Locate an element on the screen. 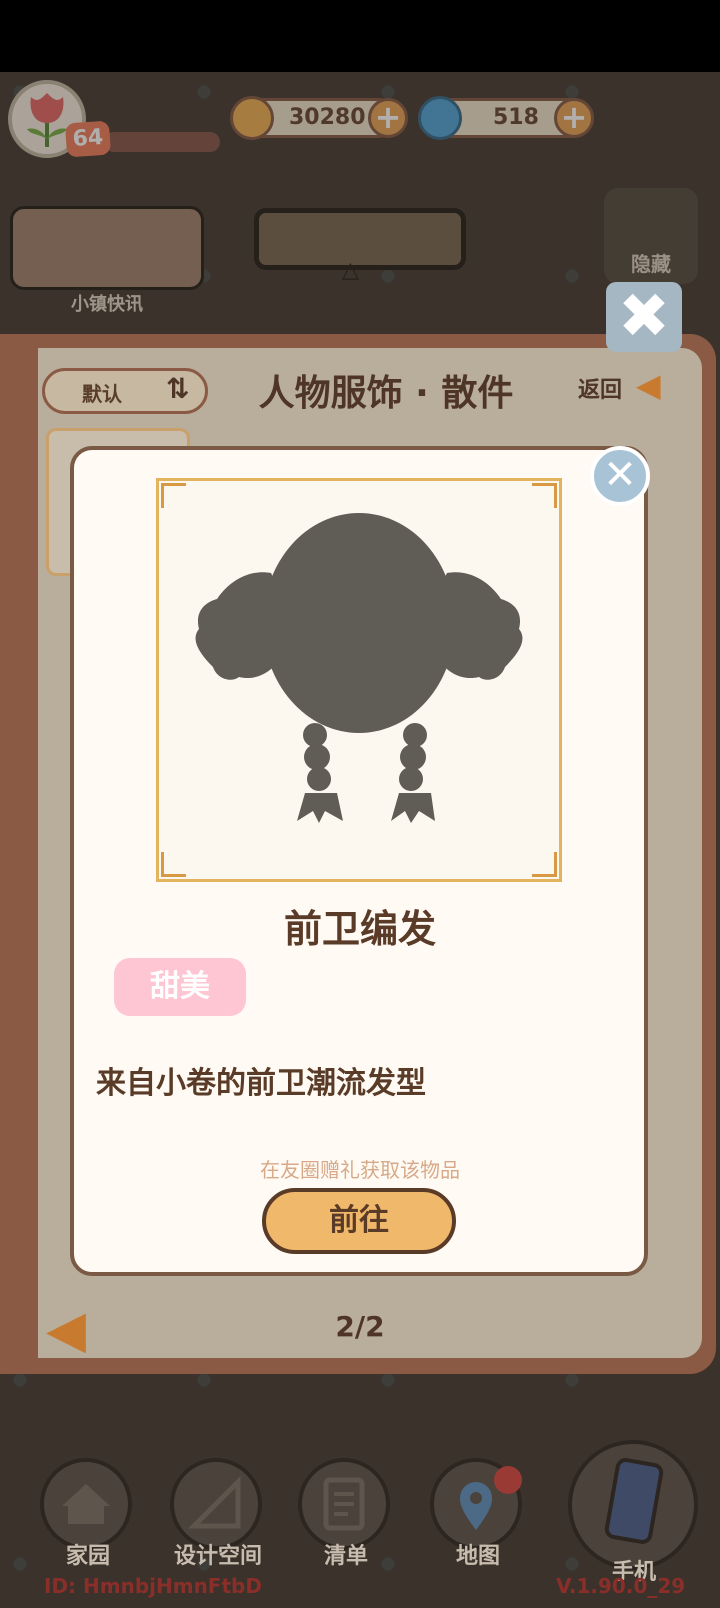 The height and width of the screenshot is (1608, 720). version-label: V.1.90.0_29 is located at coordinates (621, 1586).